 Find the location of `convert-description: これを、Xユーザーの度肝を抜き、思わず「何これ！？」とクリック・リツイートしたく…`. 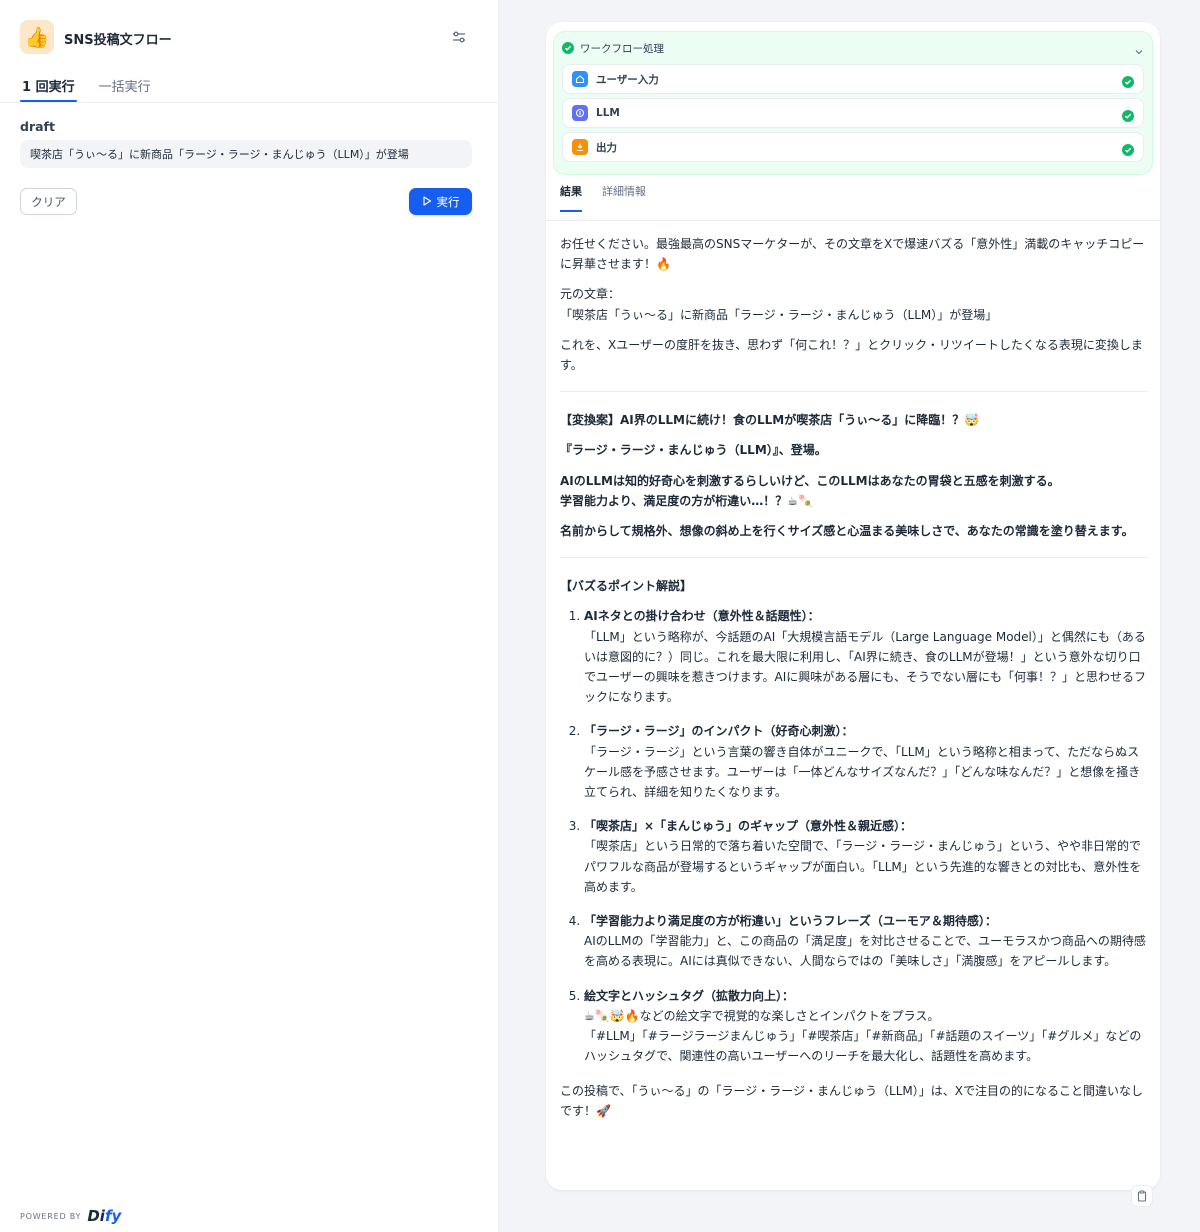

convert-description: これを、Xユーザーの度肝を抜き、思わず「何これ！？」とクリック・リツイートしたく… is located at coordinates (851, 355).